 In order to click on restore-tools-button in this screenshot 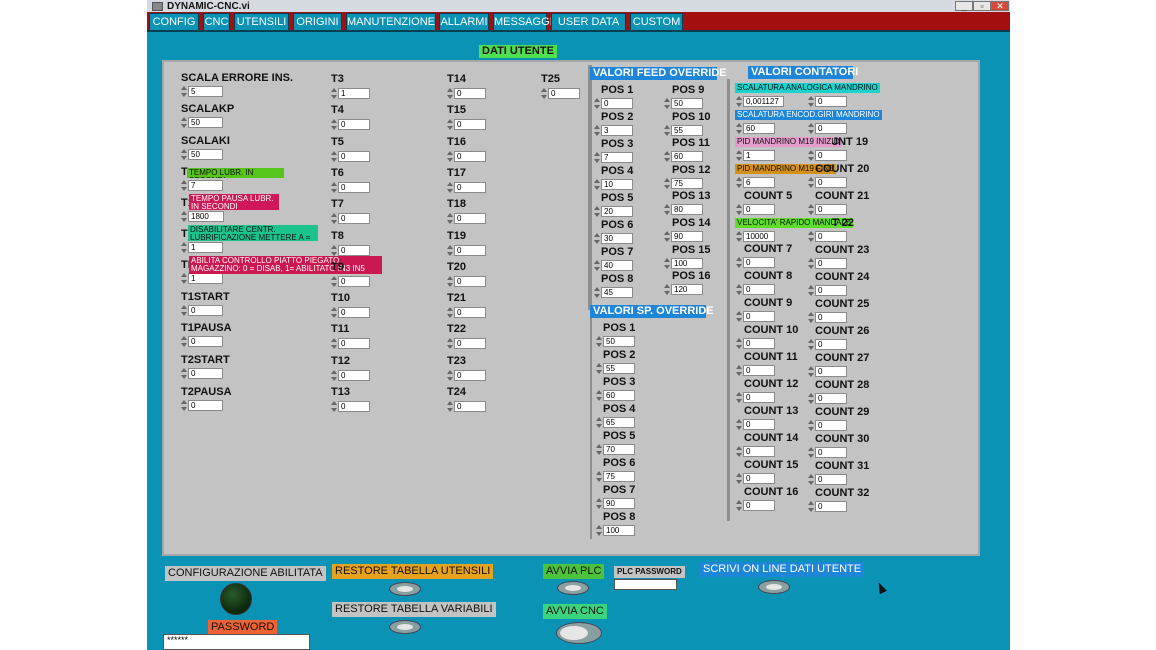, I will do `click(405, 589)`.